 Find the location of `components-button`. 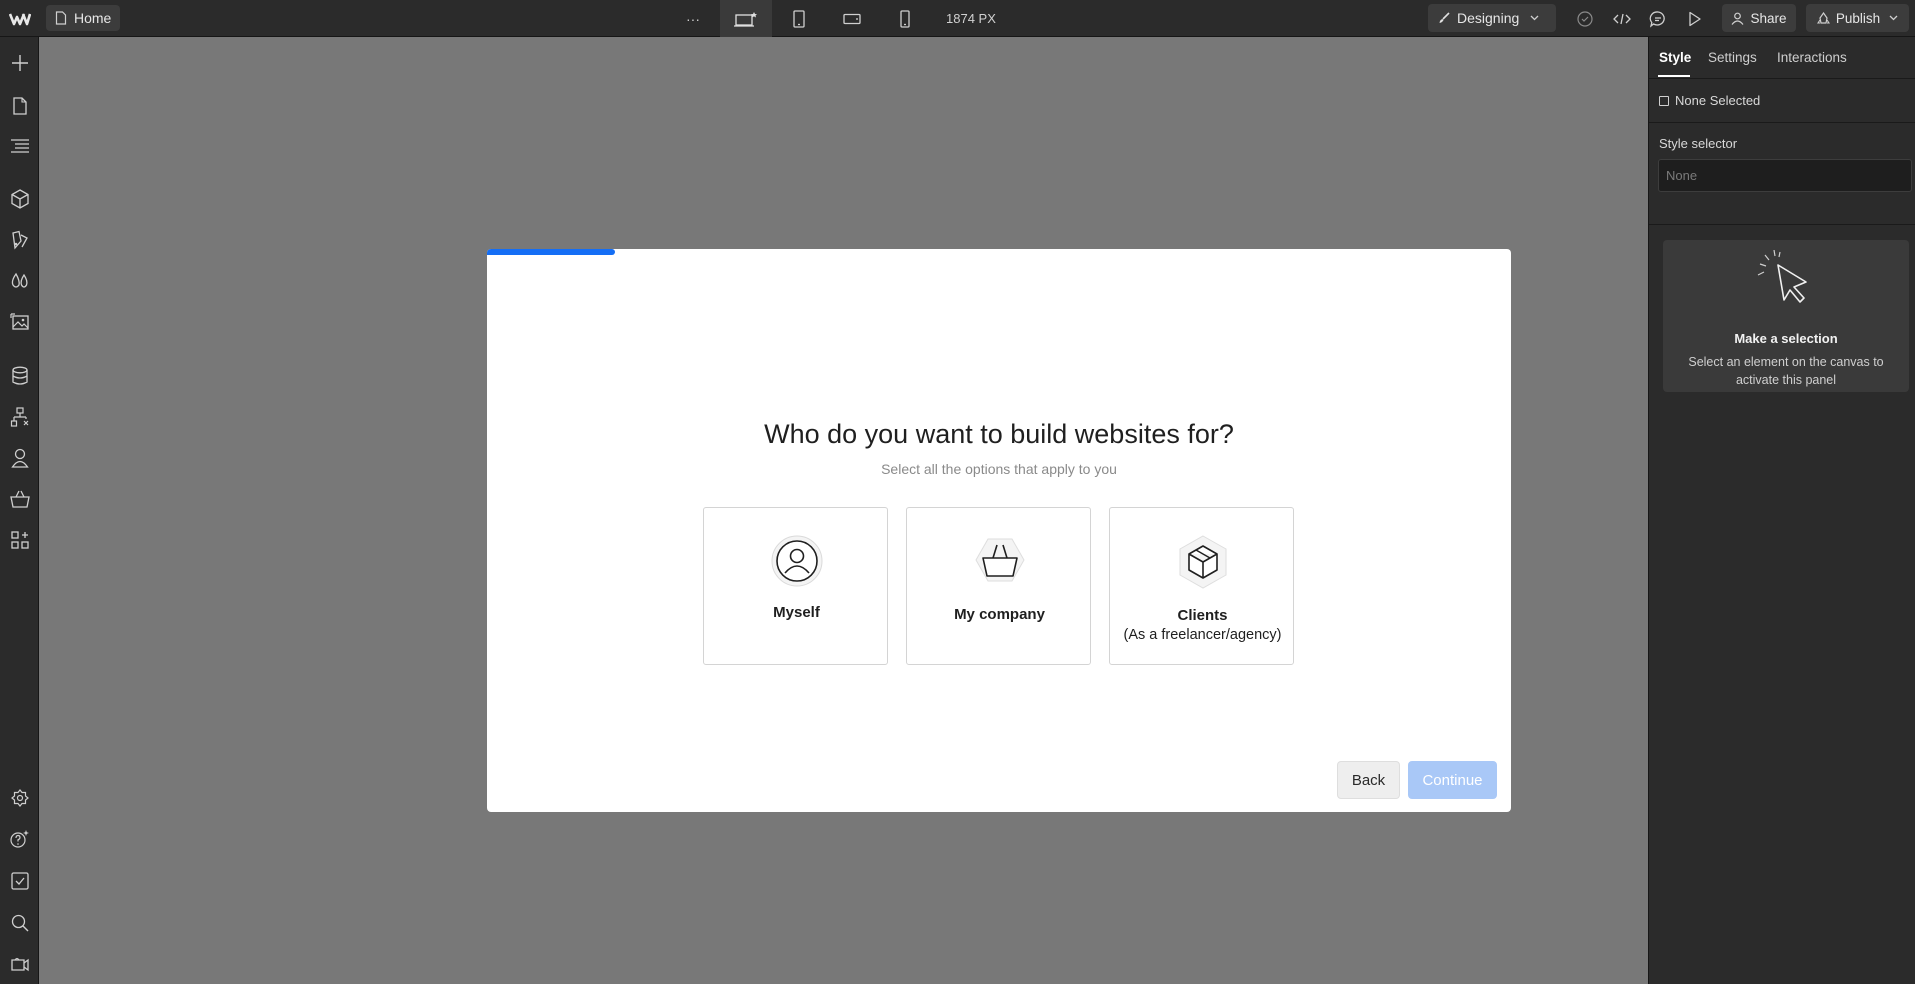

components-button is located at coordinates (19, 199).